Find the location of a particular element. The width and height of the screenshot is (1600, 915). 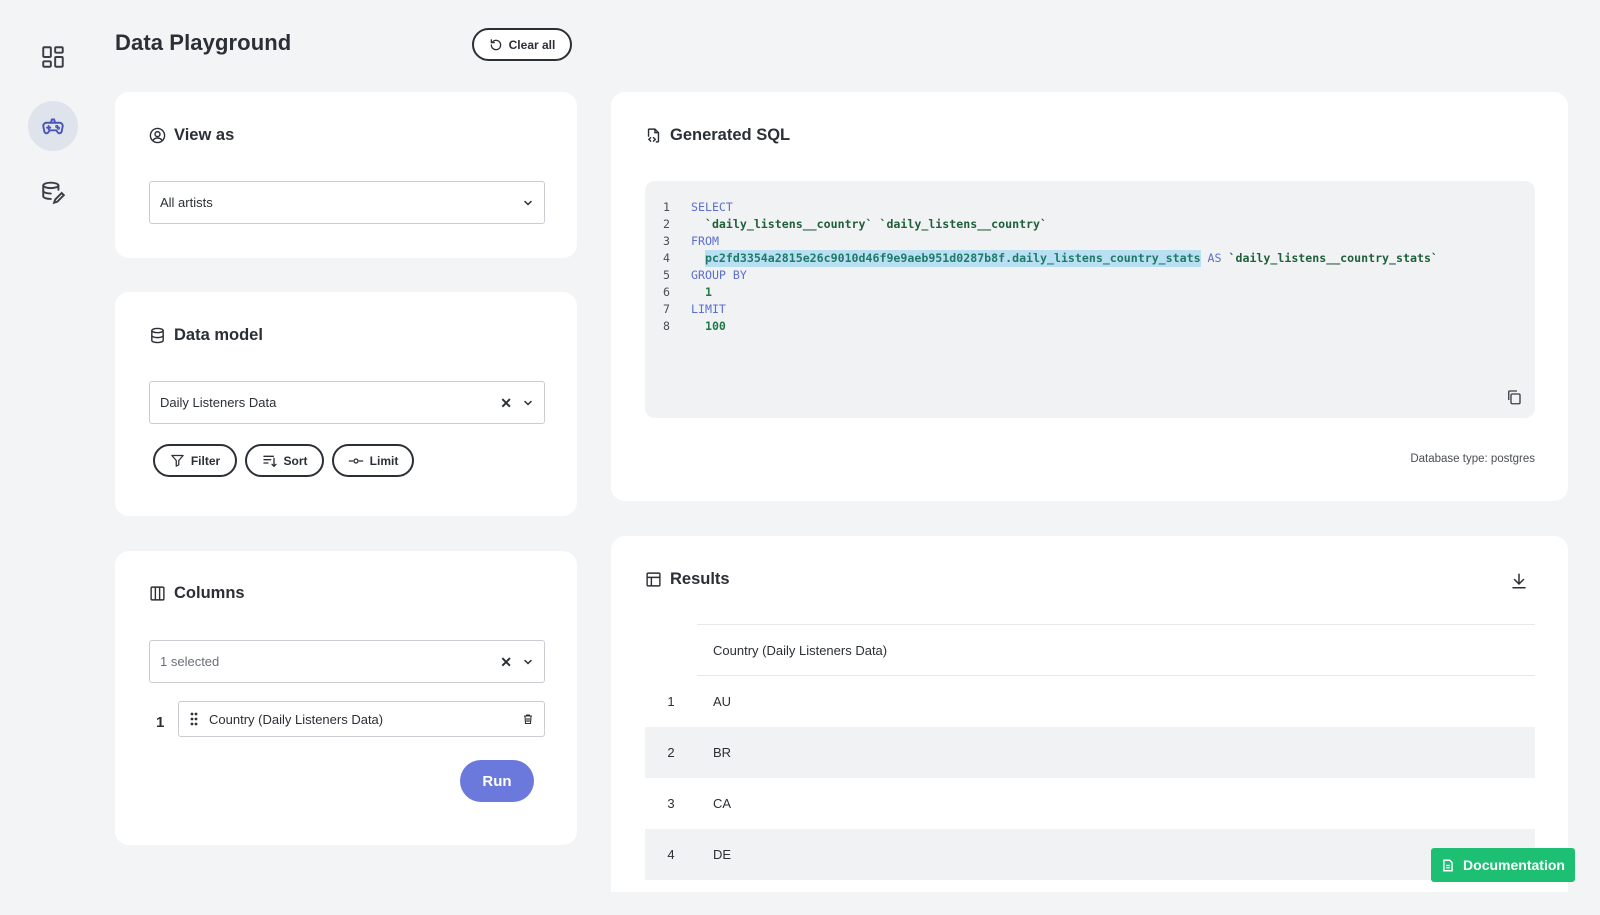

table-icon is located at coordinates (653, 579).